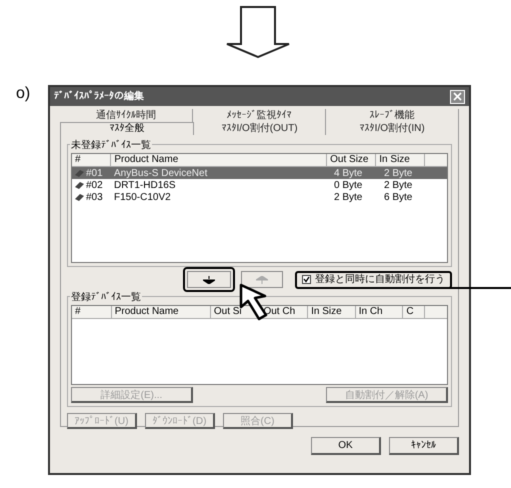  Describe the element at coordinates (161, 173) in the screenshot. I see `table-cell-text: AnyBus-S DeviceNet` at that location.